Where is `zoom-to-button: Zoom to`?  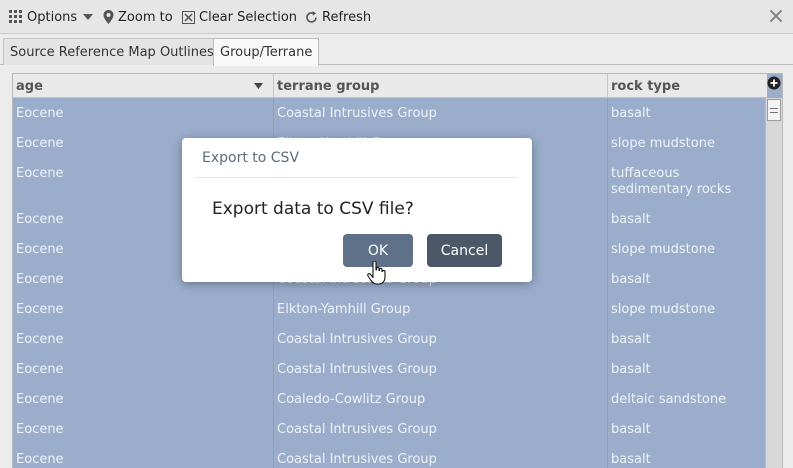
zoom-to-button: Zoom to is located at coordinates (138, 17).